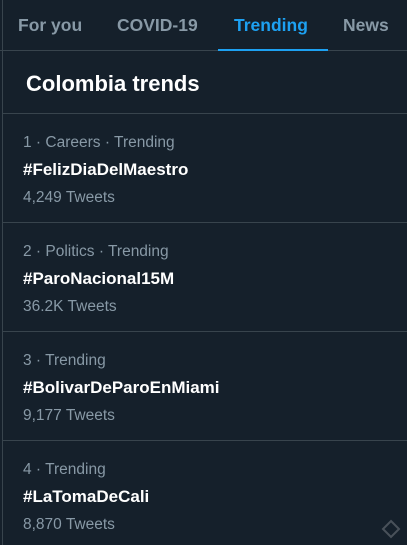 The width and height of the screenshot is (407, 545). I want to click on trend-meta: 2 · Politics · Trending, so click(96, 252).